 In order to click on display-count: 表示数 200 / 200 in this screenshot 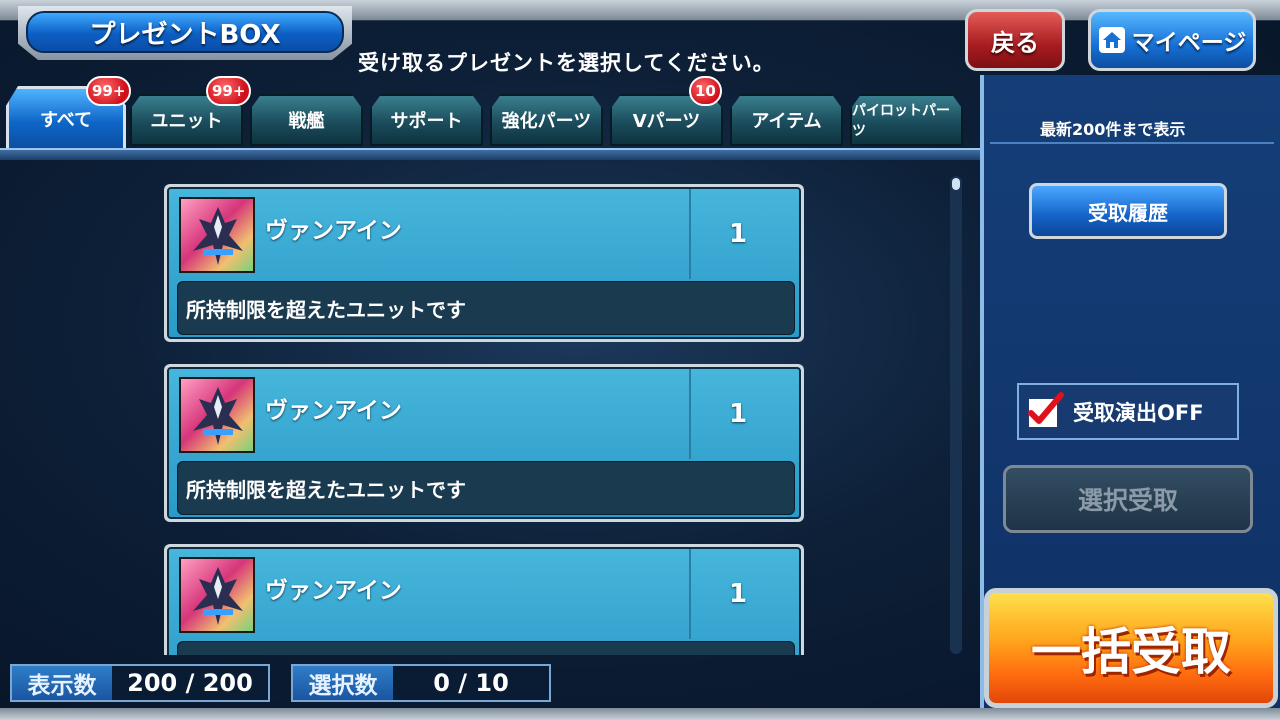, I will do `click(140, 683)`.